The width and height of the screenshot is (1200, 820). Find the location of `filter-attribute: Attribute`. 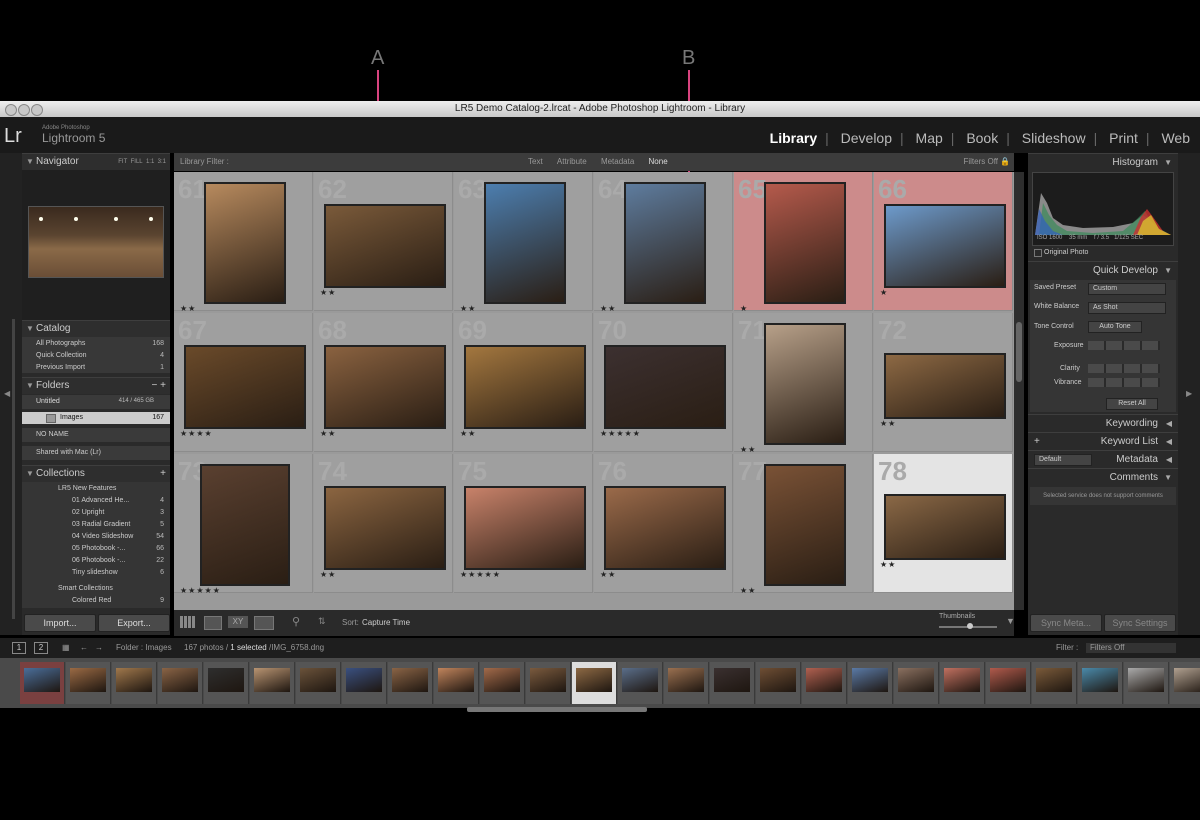

filter-attribute: Attribute is located at coordinates (572, 161).